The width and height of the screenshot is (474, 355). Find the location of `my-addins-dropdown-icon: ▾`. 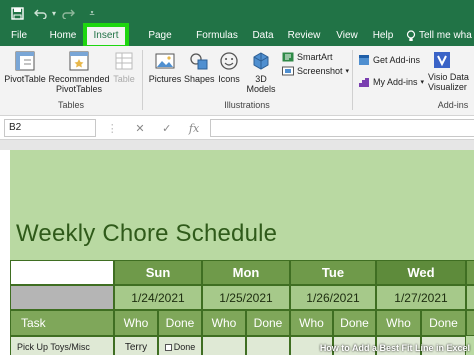

my-addins-dropdown-icon: ▾ is located at coordinates (423, 82).